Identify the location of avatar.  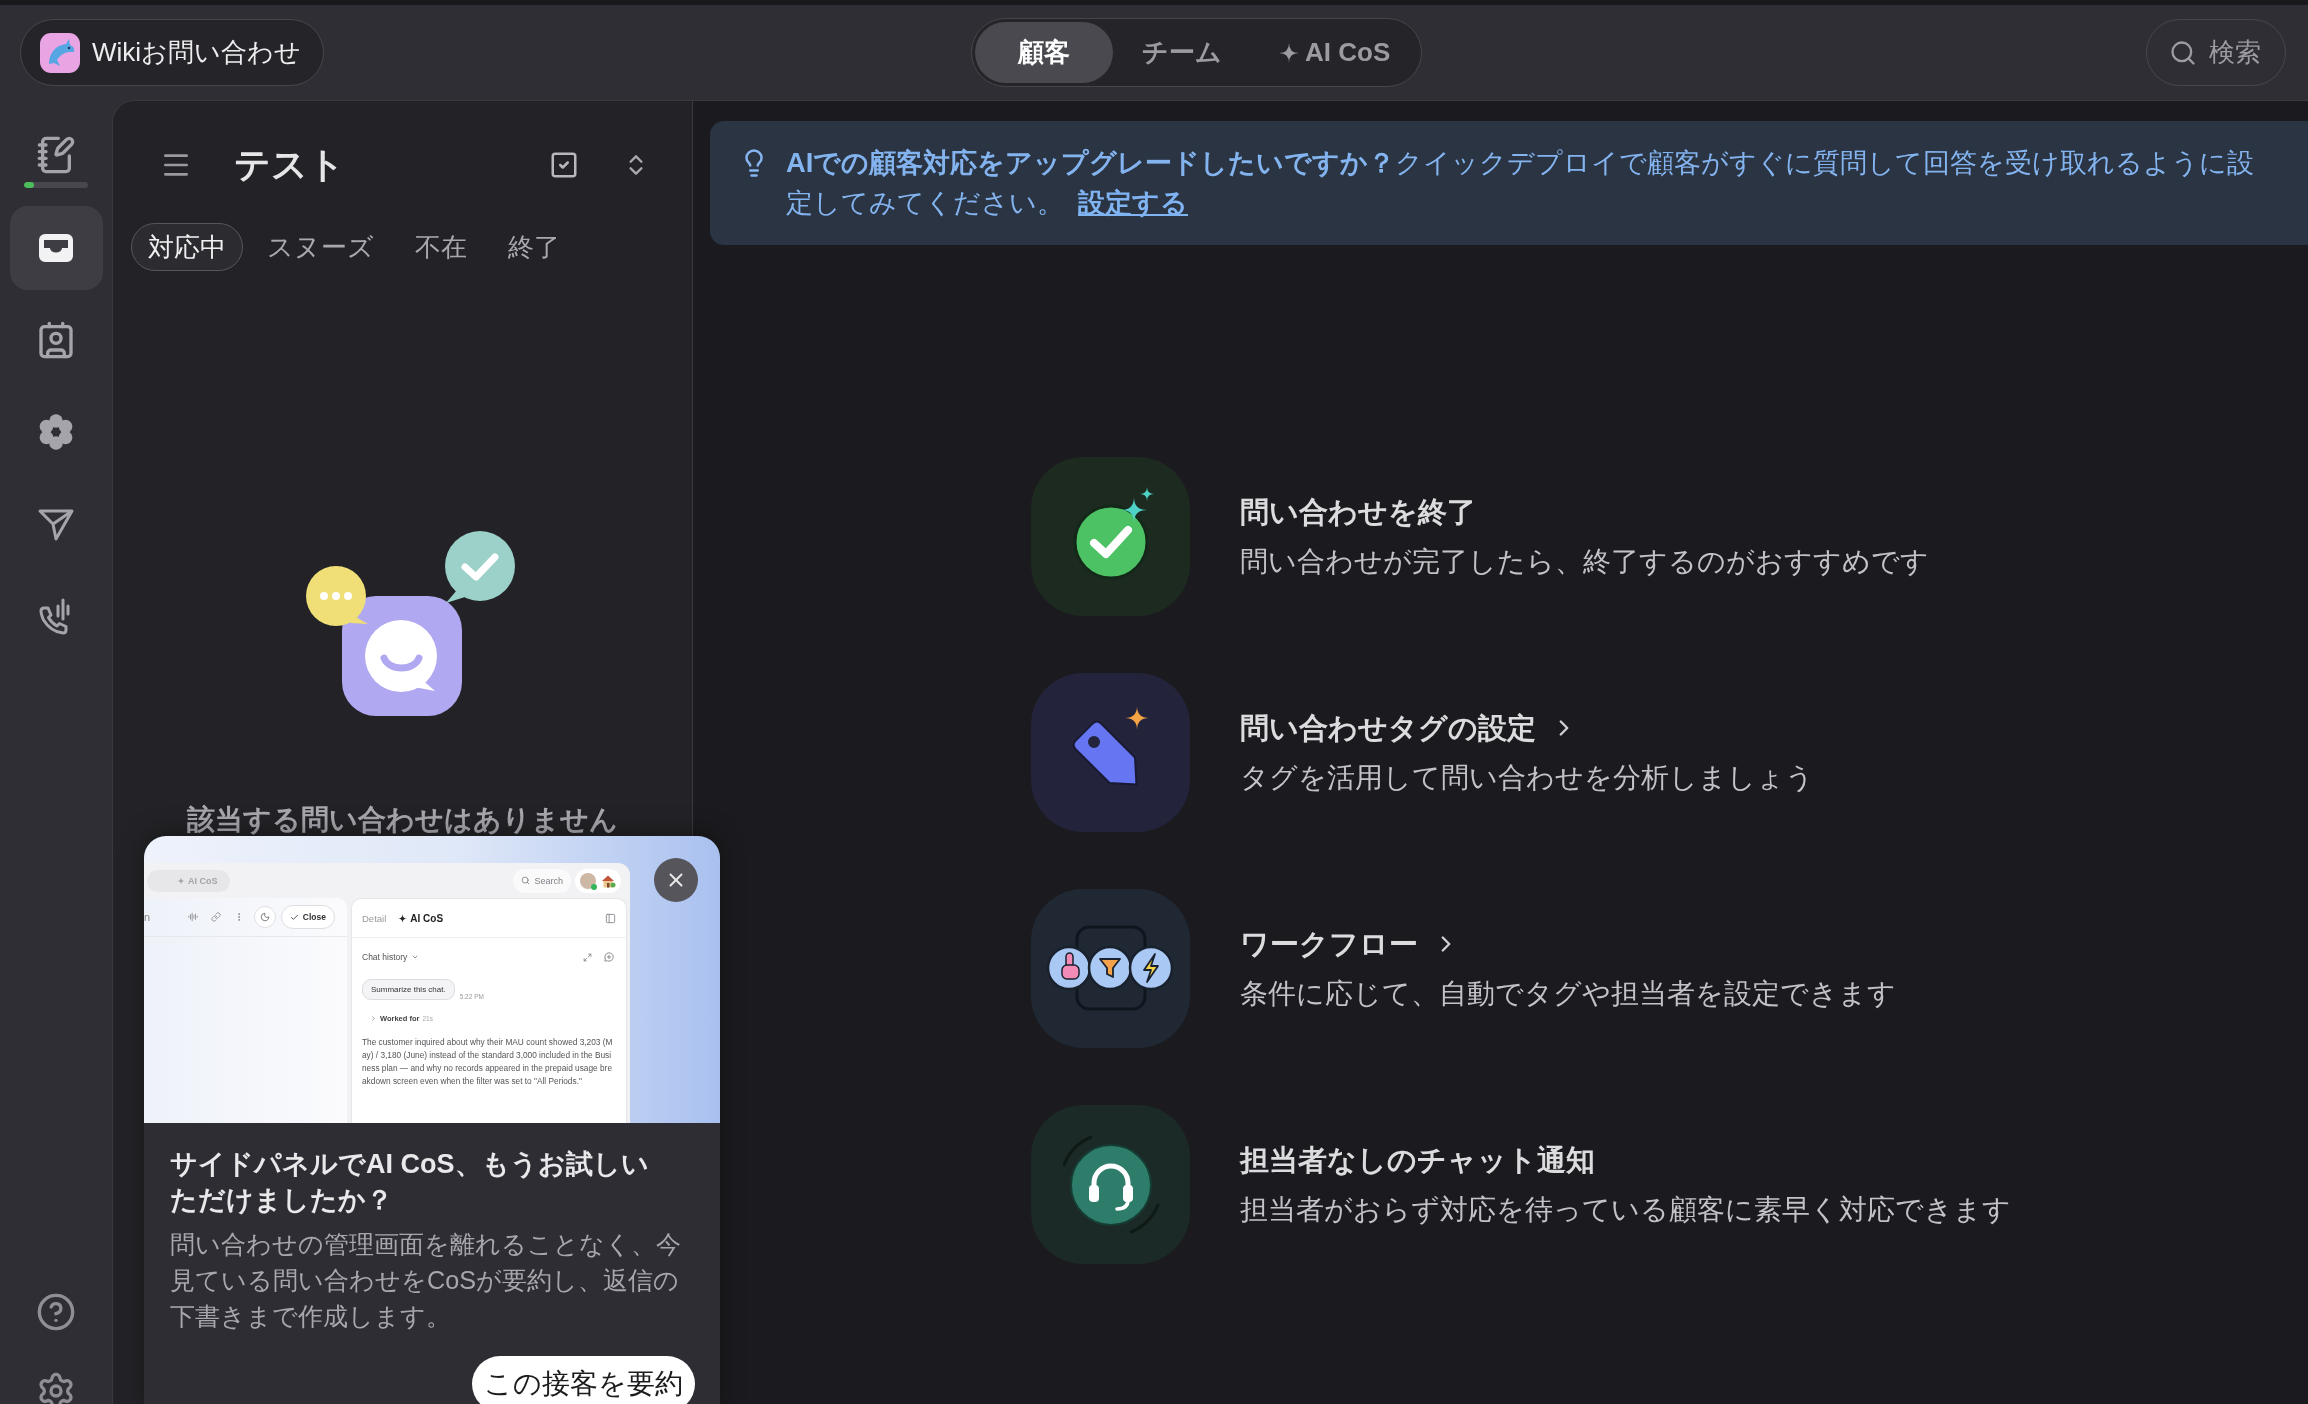
(588, 880).